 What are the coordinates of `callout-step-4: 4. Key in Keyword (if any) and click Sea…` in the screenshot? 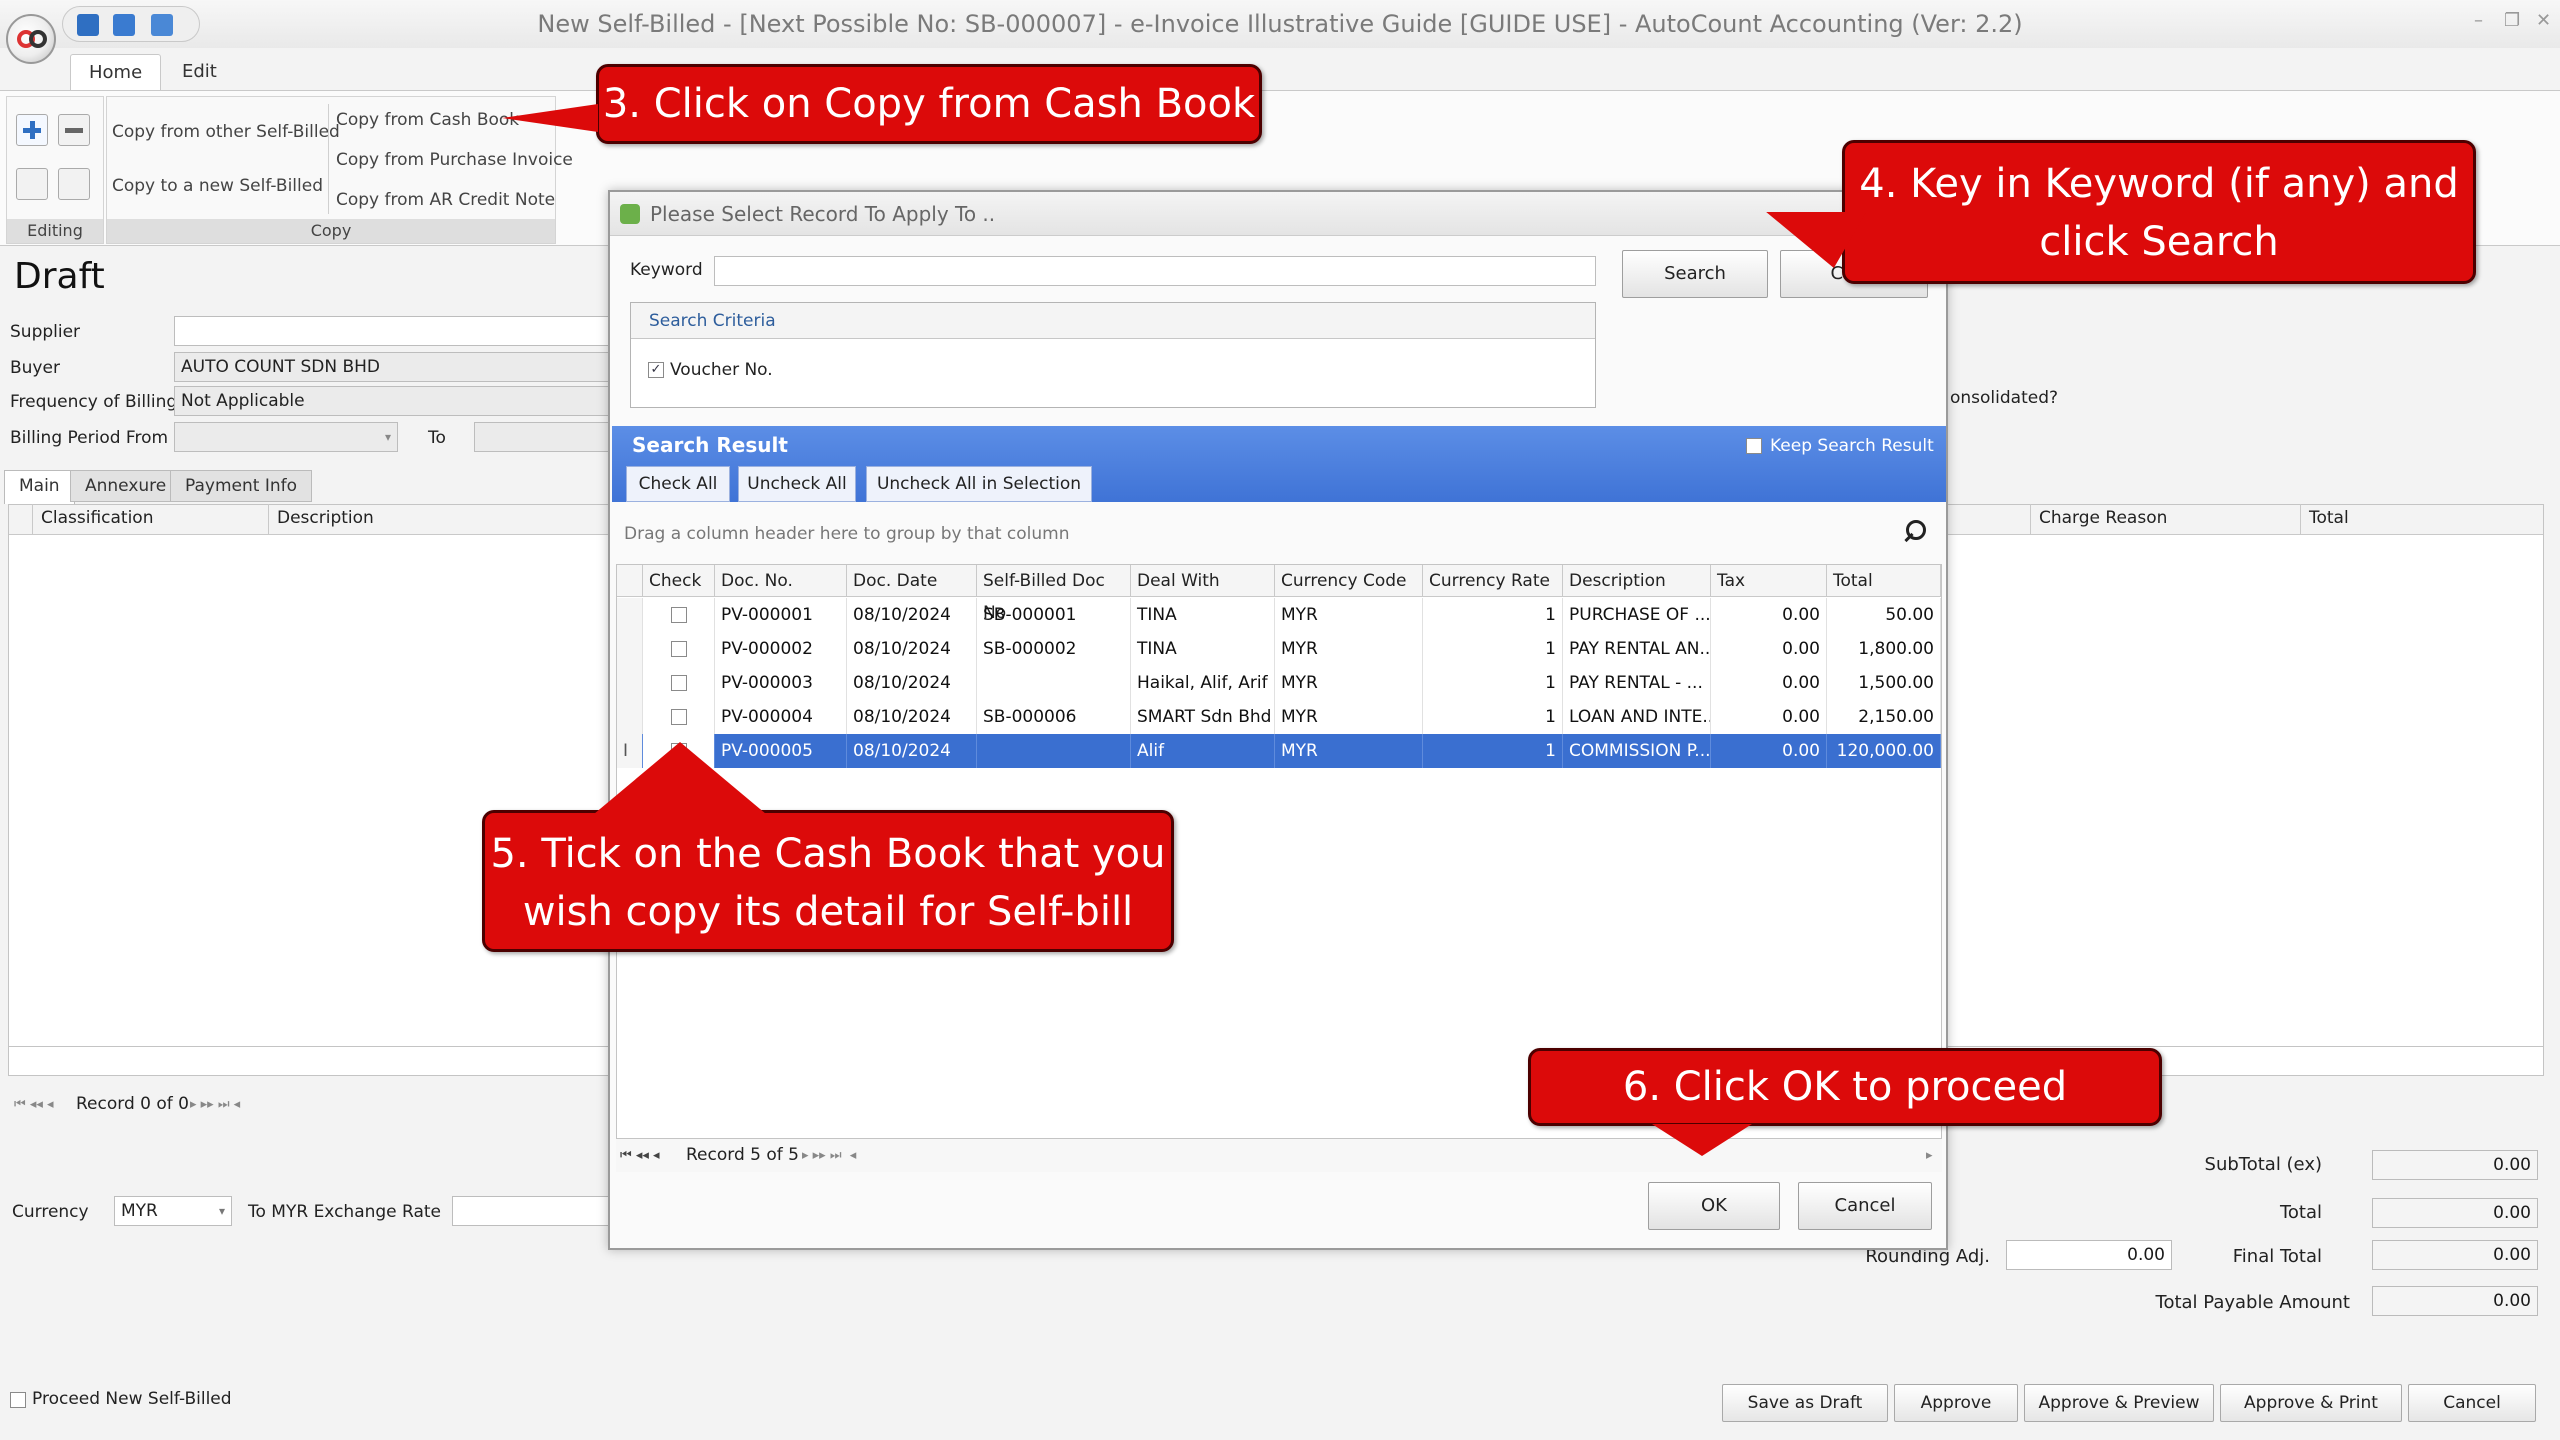 It's located at (2159, 212).